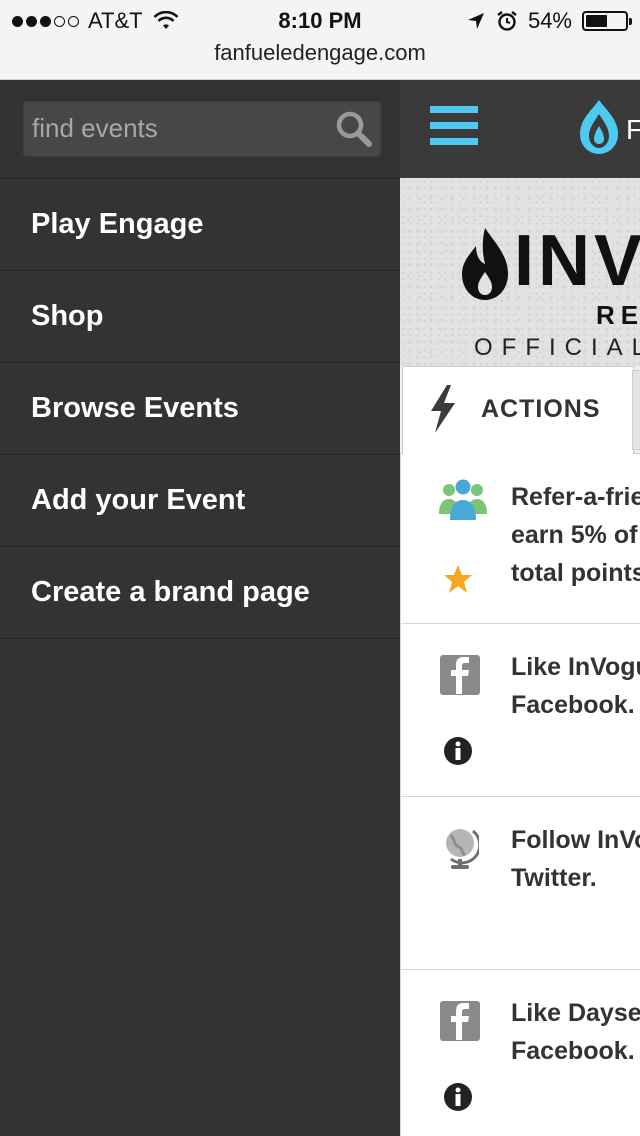  What do you see at coordinates (200, 501) in the screenshot?
I see `menu-item-add-event: Add your Event` at bounding box center [200, 501].